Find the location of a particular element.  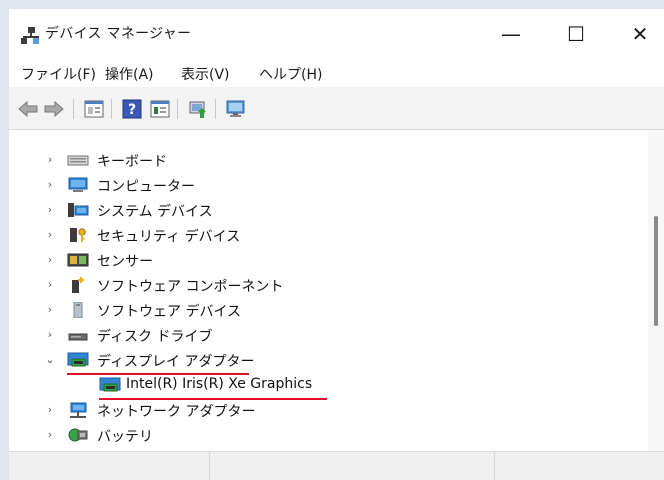

view-button is located at coordinates (160, 109).